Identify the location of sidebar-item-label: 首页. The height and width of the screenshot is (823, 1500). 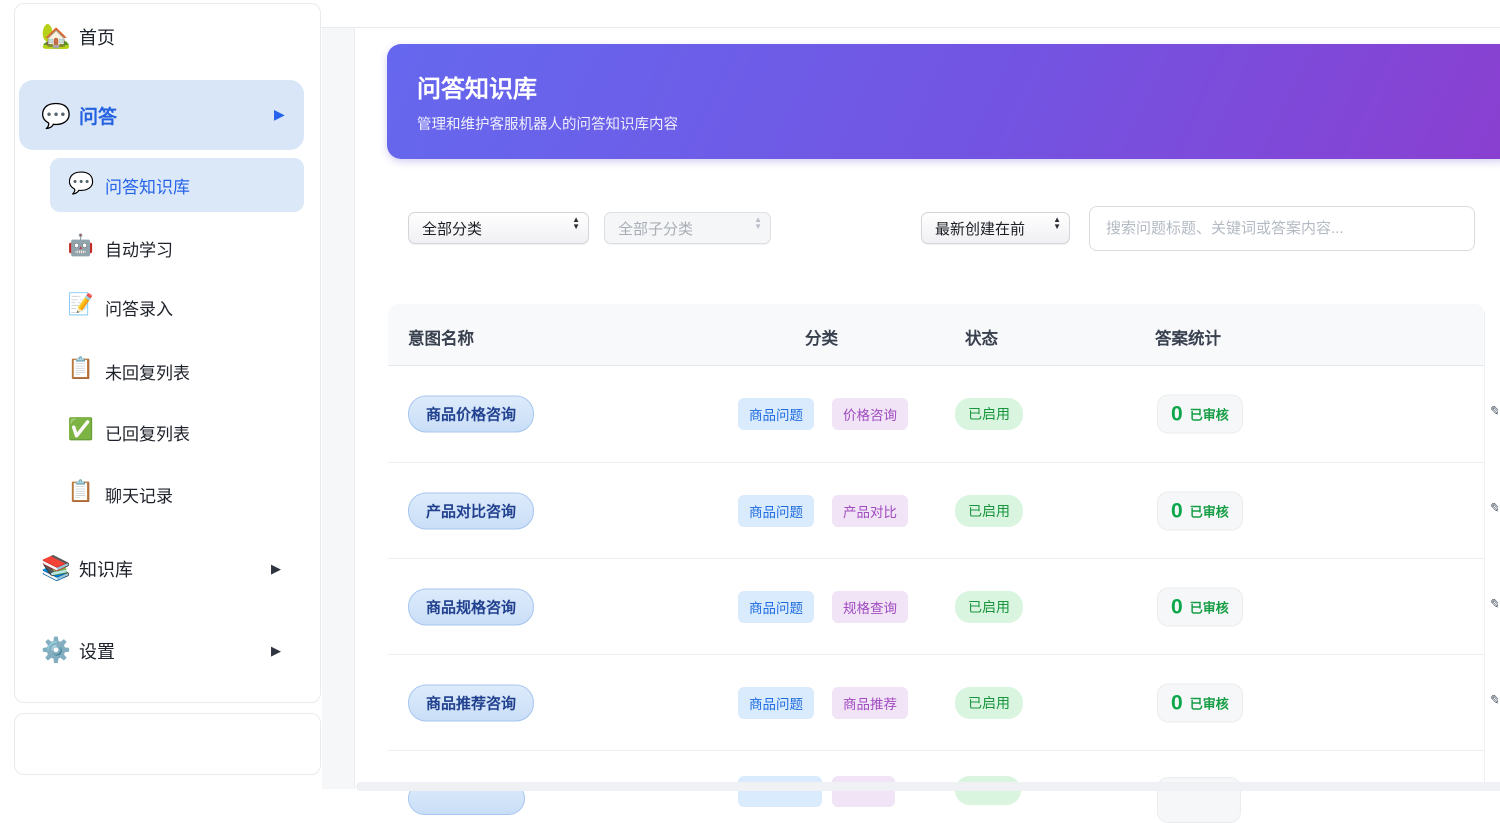
(97, 37).